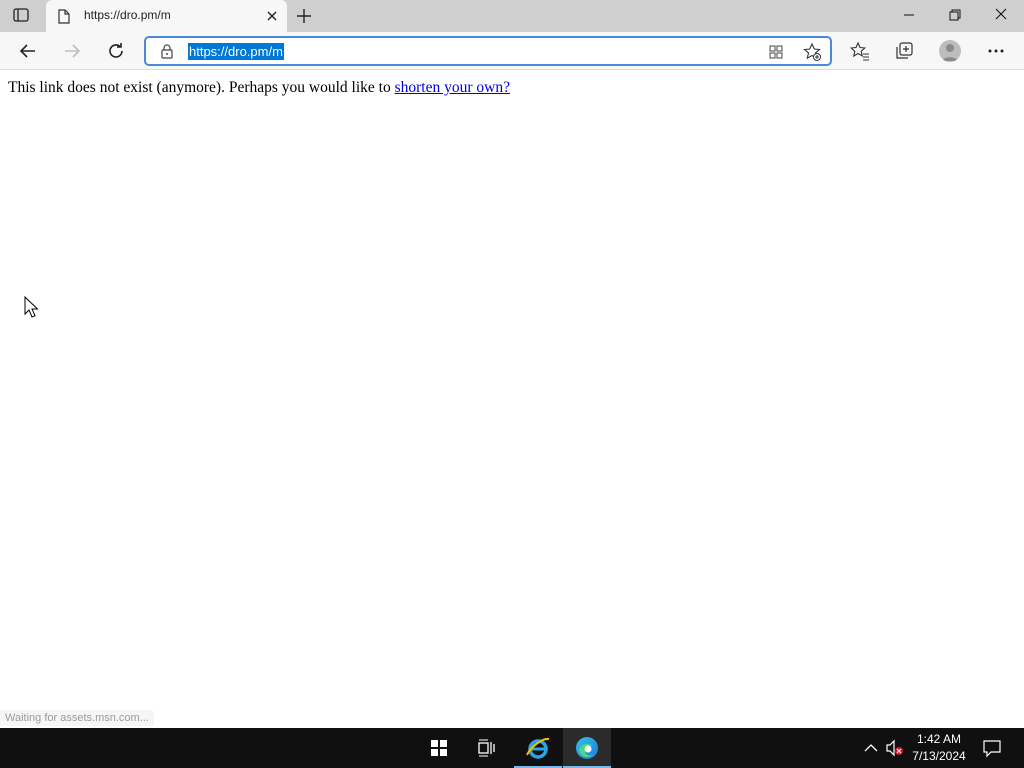  I want to click on browser-toolbar: https://dro.pm/m, so click(512, 51).